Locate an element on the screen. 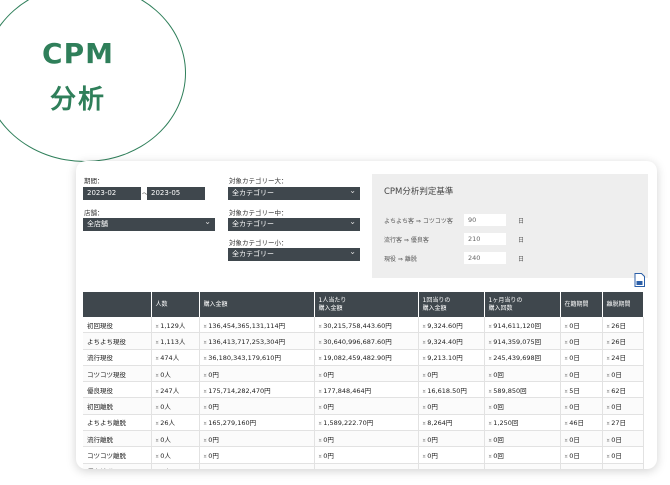 The width and height of the screenshot is (670, 485). table-row: コツコツ離脱0人0円0円0円0回0日0日 is located at coordinates (363, 455).